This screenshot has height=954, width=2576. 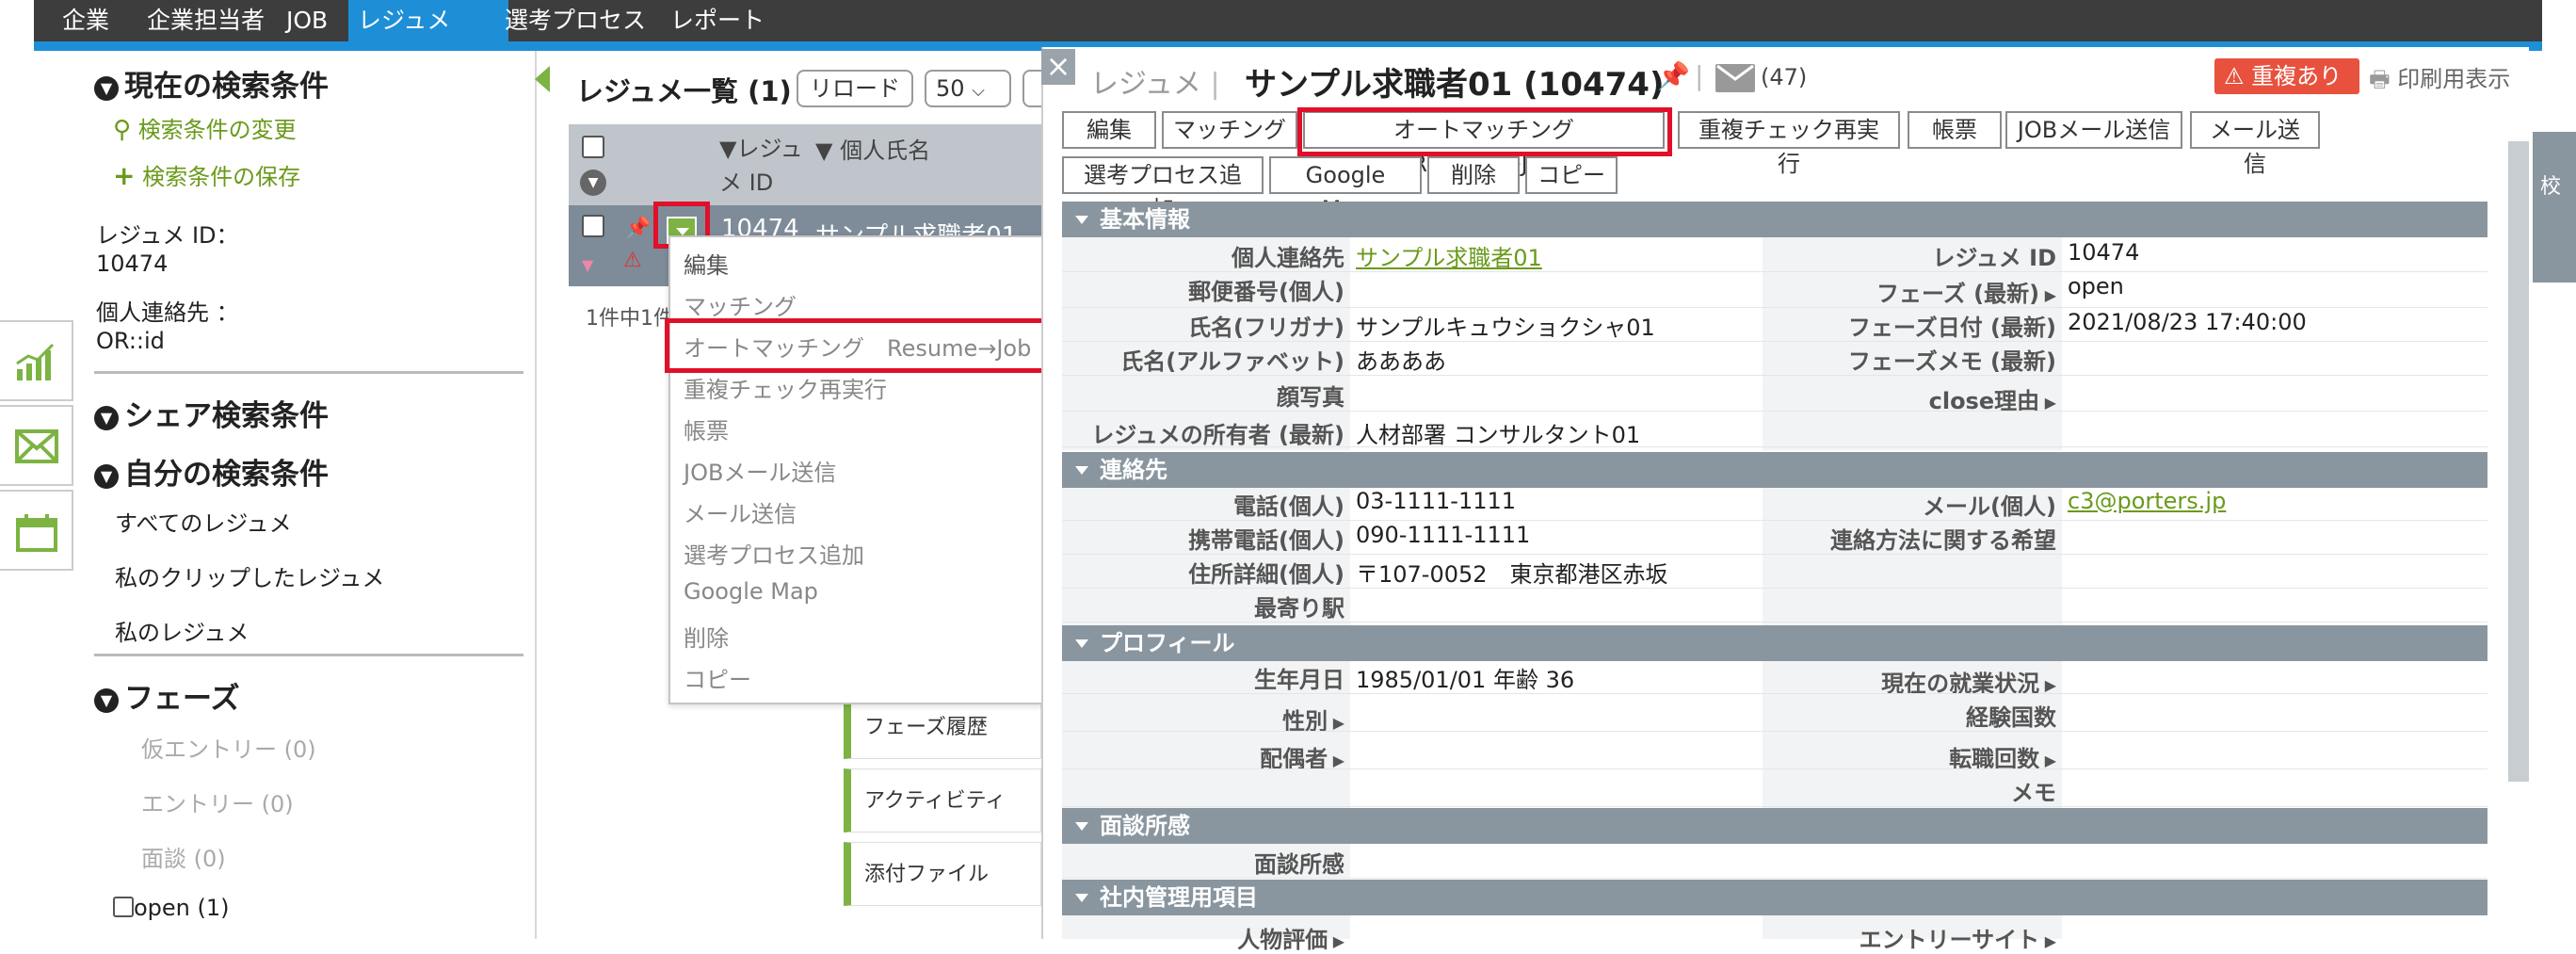 I want to click on tab-phase-history: フェーズ履歴, so click(x=942, y=727).